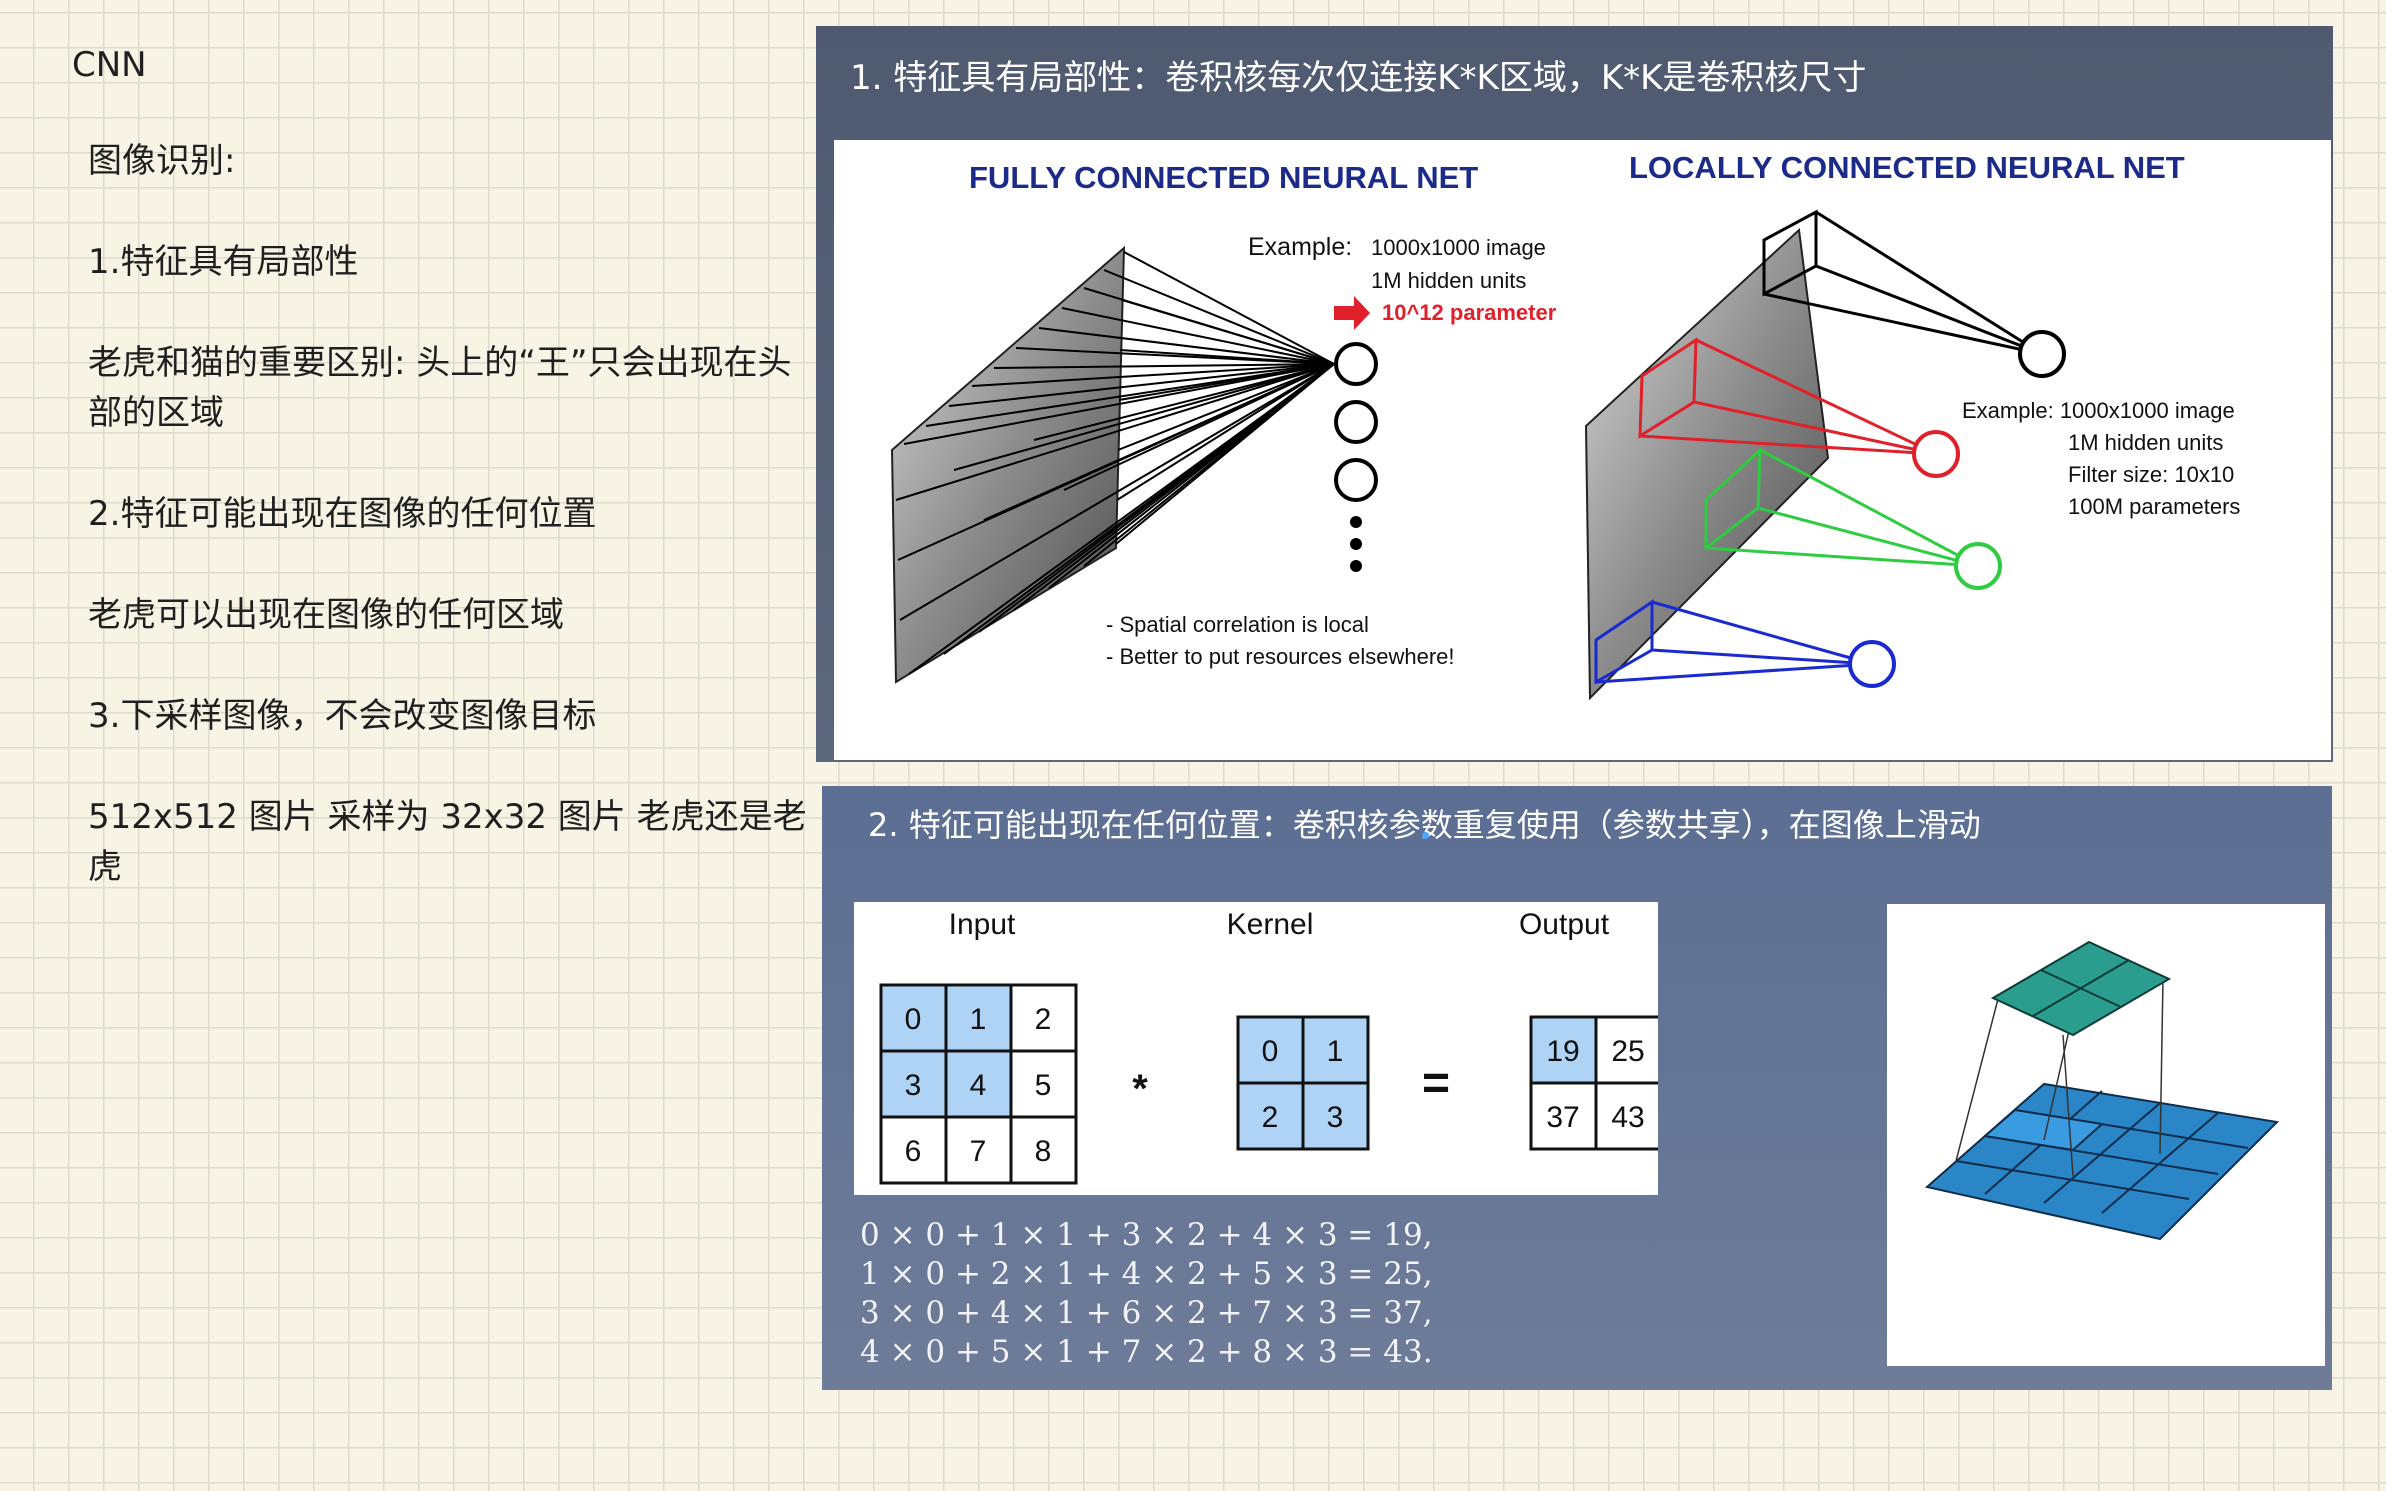  Describe the element at coordinates (1140, 1089) in the screenshot. I see `convolution-operator: *` at that location.